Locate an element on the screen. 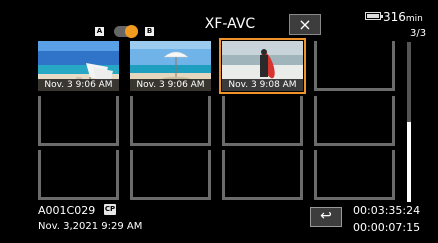 The height and width of the screenshot is (243, 438). battery-minutes: 316 is located at coordinates (394, 17).